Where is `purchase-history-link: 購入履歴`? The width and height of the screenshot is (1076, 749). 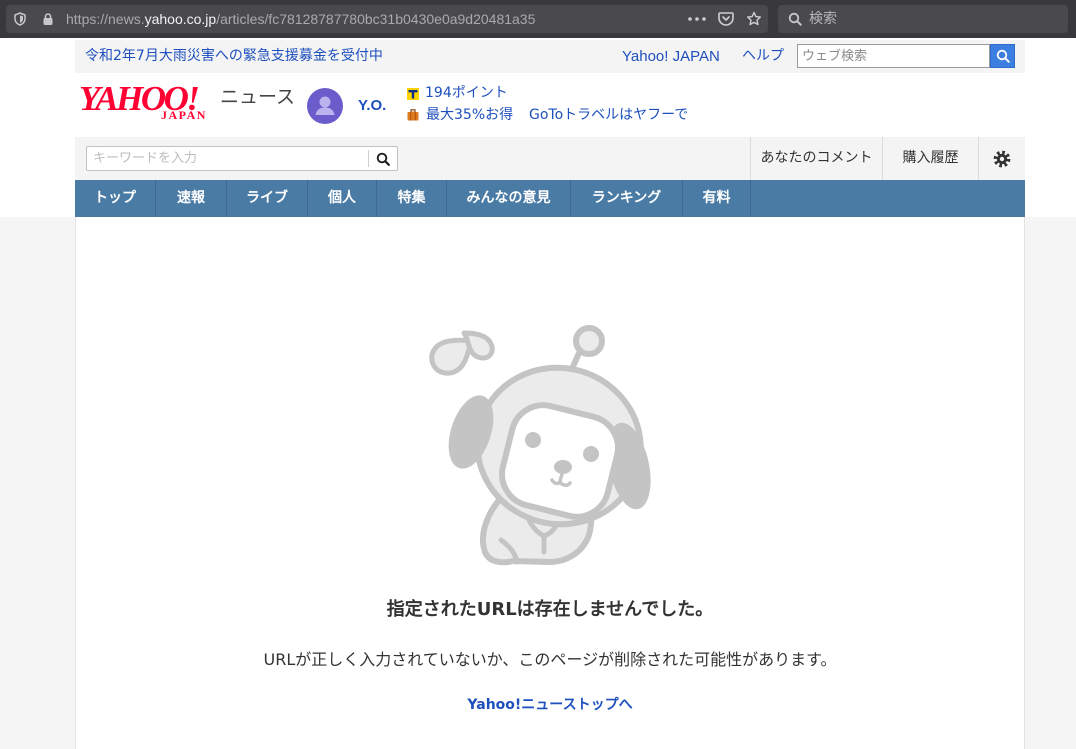 purchase-history-link: 購入履歴 is located at coordinates (930, 158).